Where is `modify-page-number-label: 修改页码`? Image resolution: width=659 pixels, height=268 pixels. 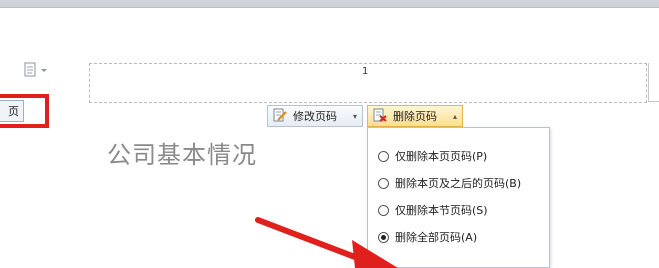
modify-page-number-label: 修改页码 is located at coordinates (315, 116).